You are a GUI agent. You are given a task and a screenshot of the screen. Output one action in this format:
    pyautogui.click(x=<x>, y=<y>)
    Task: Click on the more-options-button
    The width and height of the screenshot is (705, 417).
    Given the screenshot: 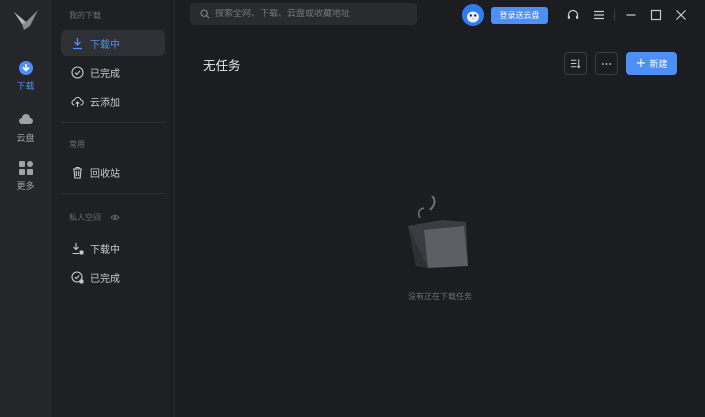 What is the action you would take?
    pyautogui.click(x=606, y=63)
    